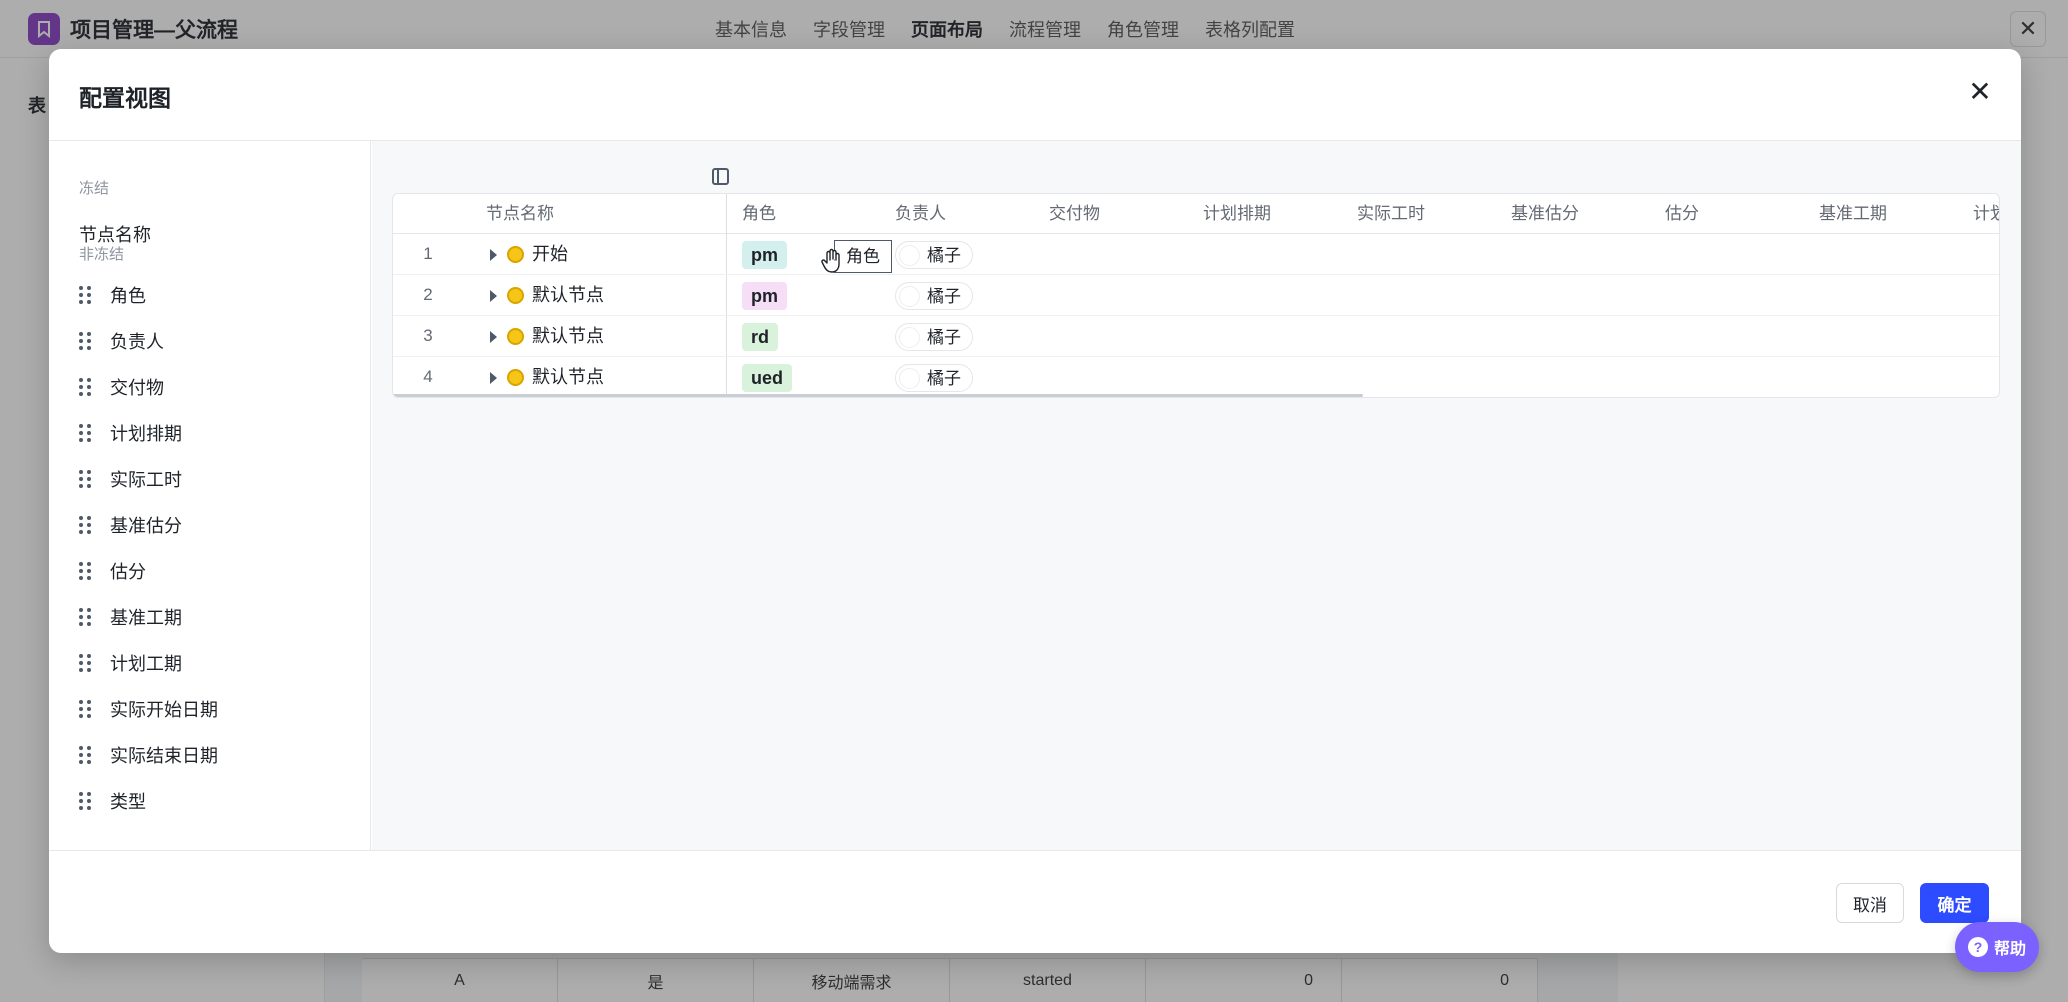 The height and width of the screenshot is (1002, 2068). Describe the element at coordinates (1954, 903) in the screenshot. I see `confirm-button: 确定` at that location.